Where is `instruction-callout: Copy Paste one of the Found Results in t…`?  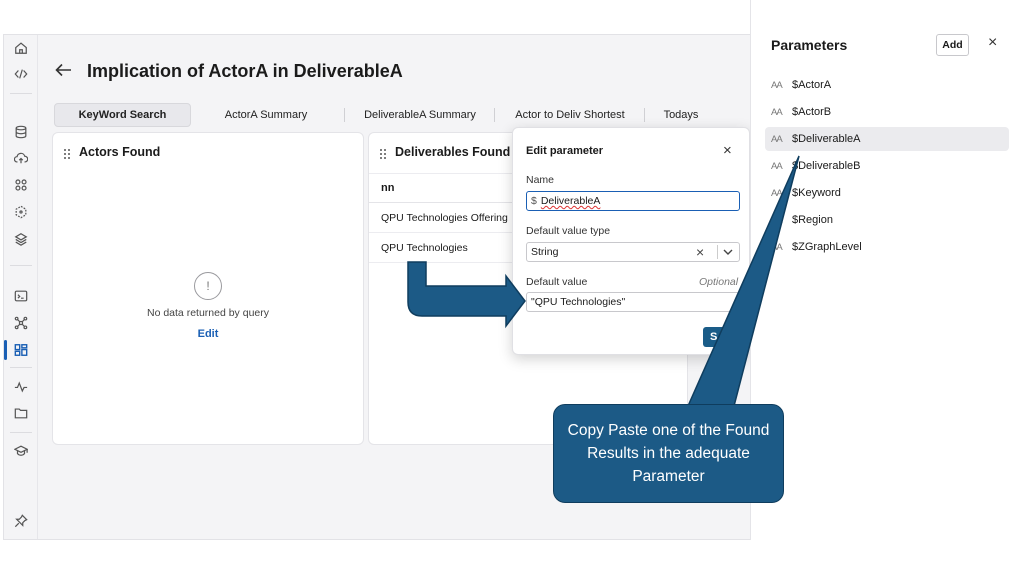
instruction-callout: Copy Paste one of the Found Results in t… is located at coordinates (668, 453).